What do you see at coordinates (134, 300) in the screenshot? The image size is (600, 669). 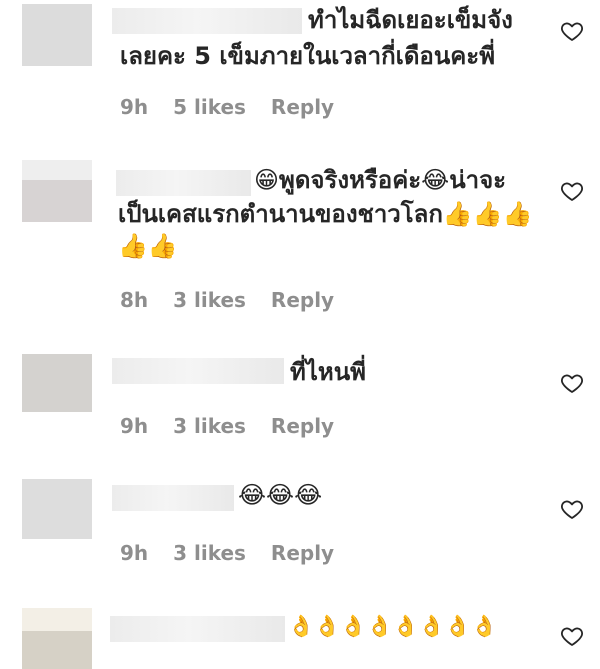 I see `comment-time: 8h` at bounding box center [134, 300].